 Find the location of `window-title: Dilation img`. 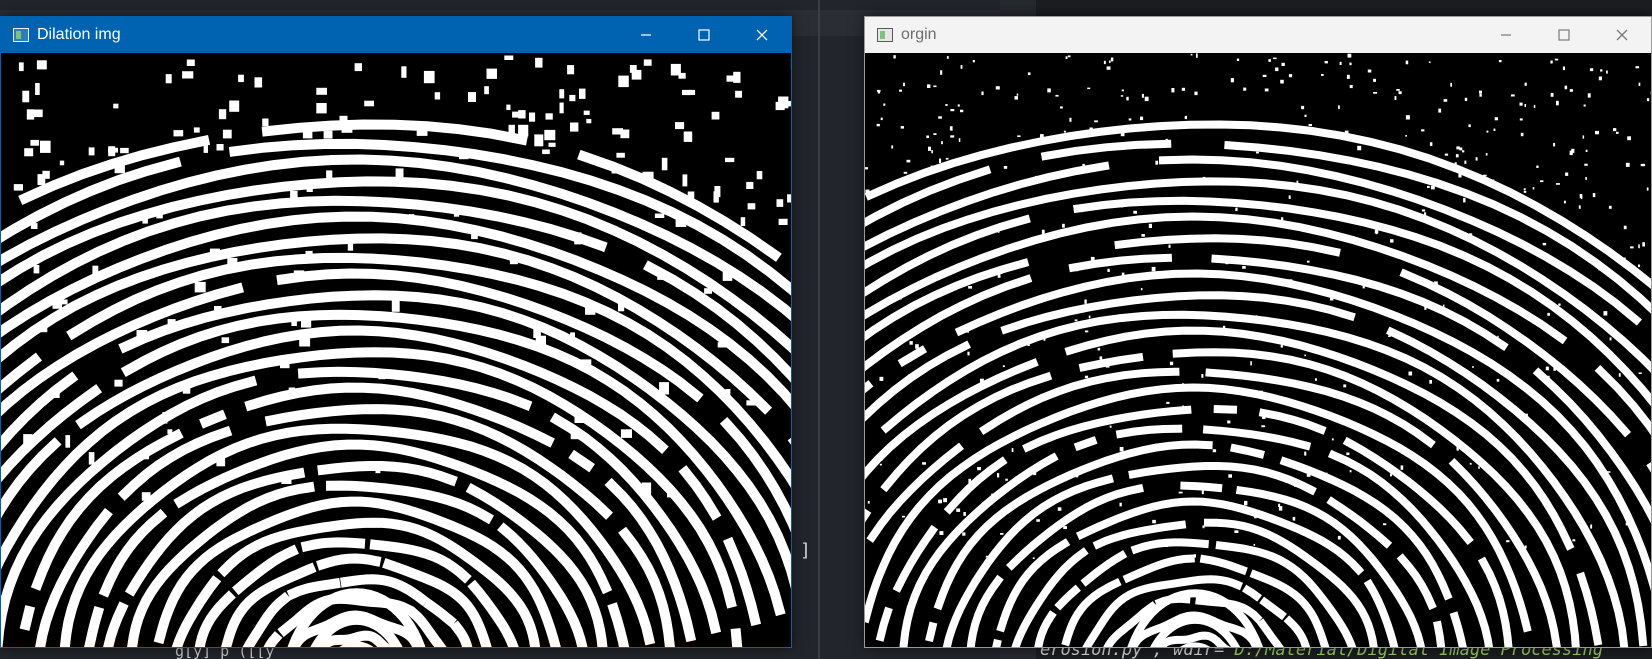

window-title: Dilation img is located at coordinates (79, 34).